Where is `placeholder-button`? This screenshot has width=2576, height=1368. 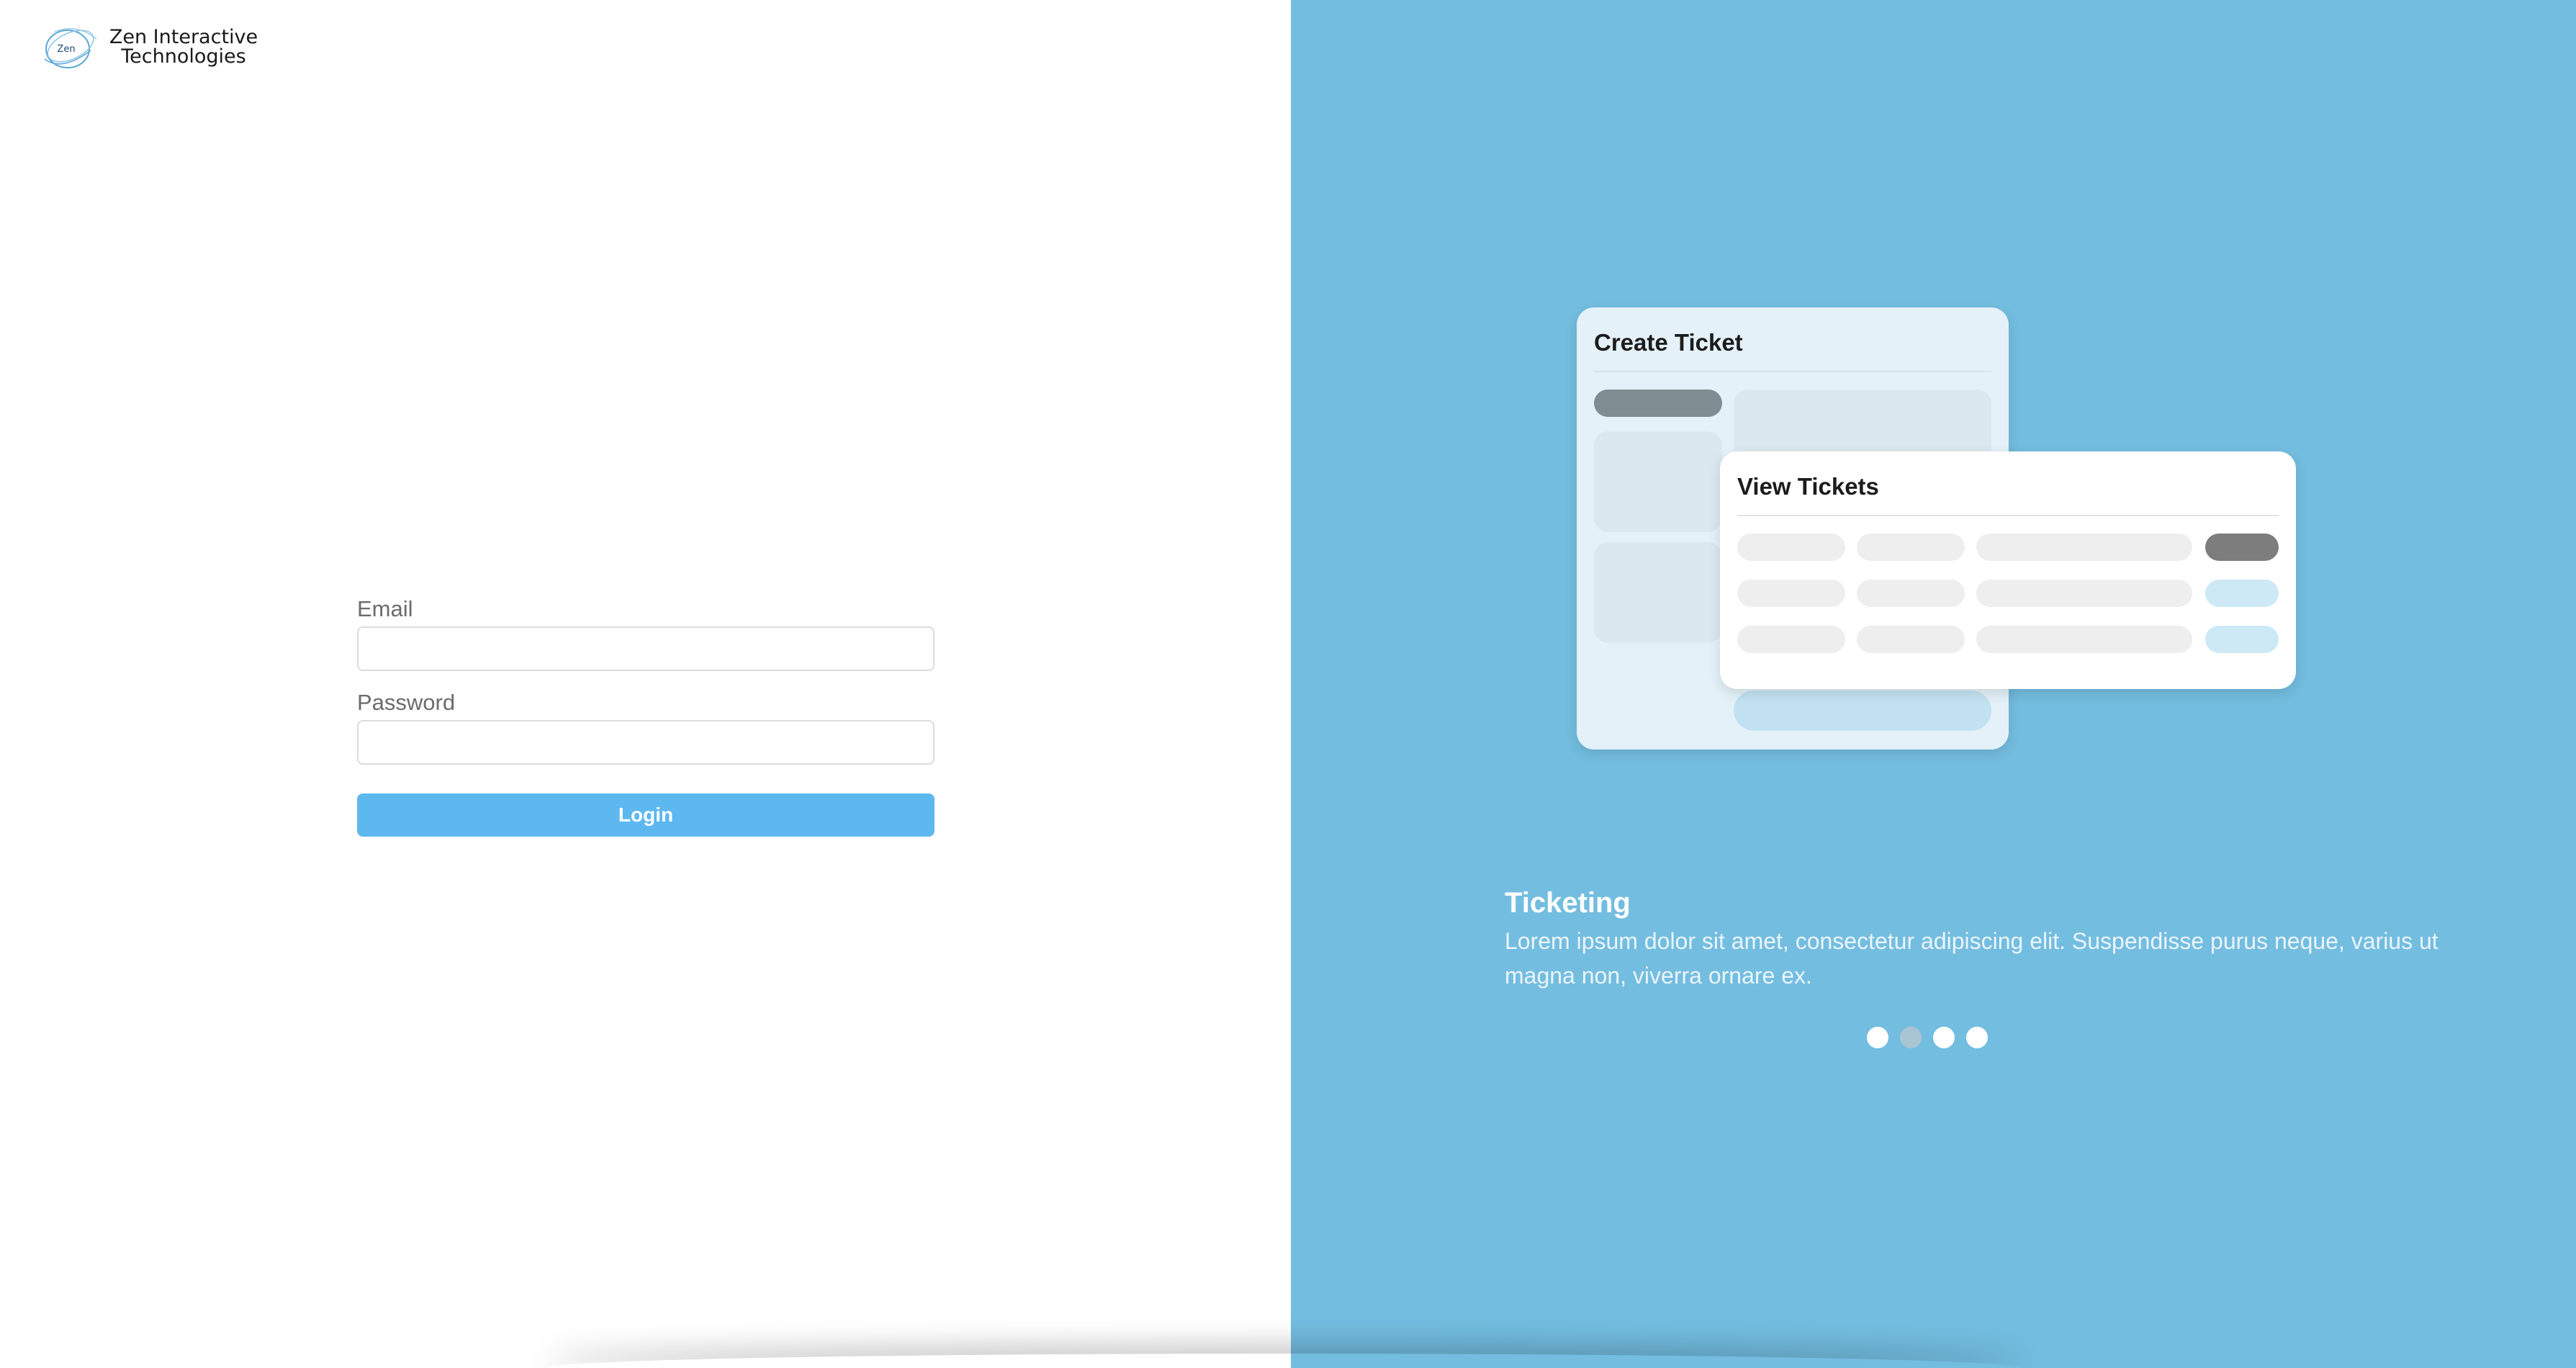
placeholder-button is located at coordinates (1862, 710).